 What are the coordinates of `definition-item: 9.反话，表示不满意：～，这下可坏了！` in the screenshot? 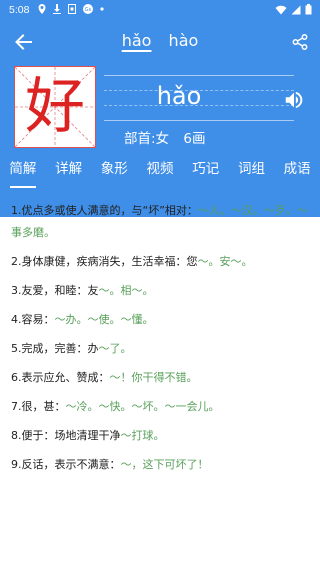 It's located at (161, 465).